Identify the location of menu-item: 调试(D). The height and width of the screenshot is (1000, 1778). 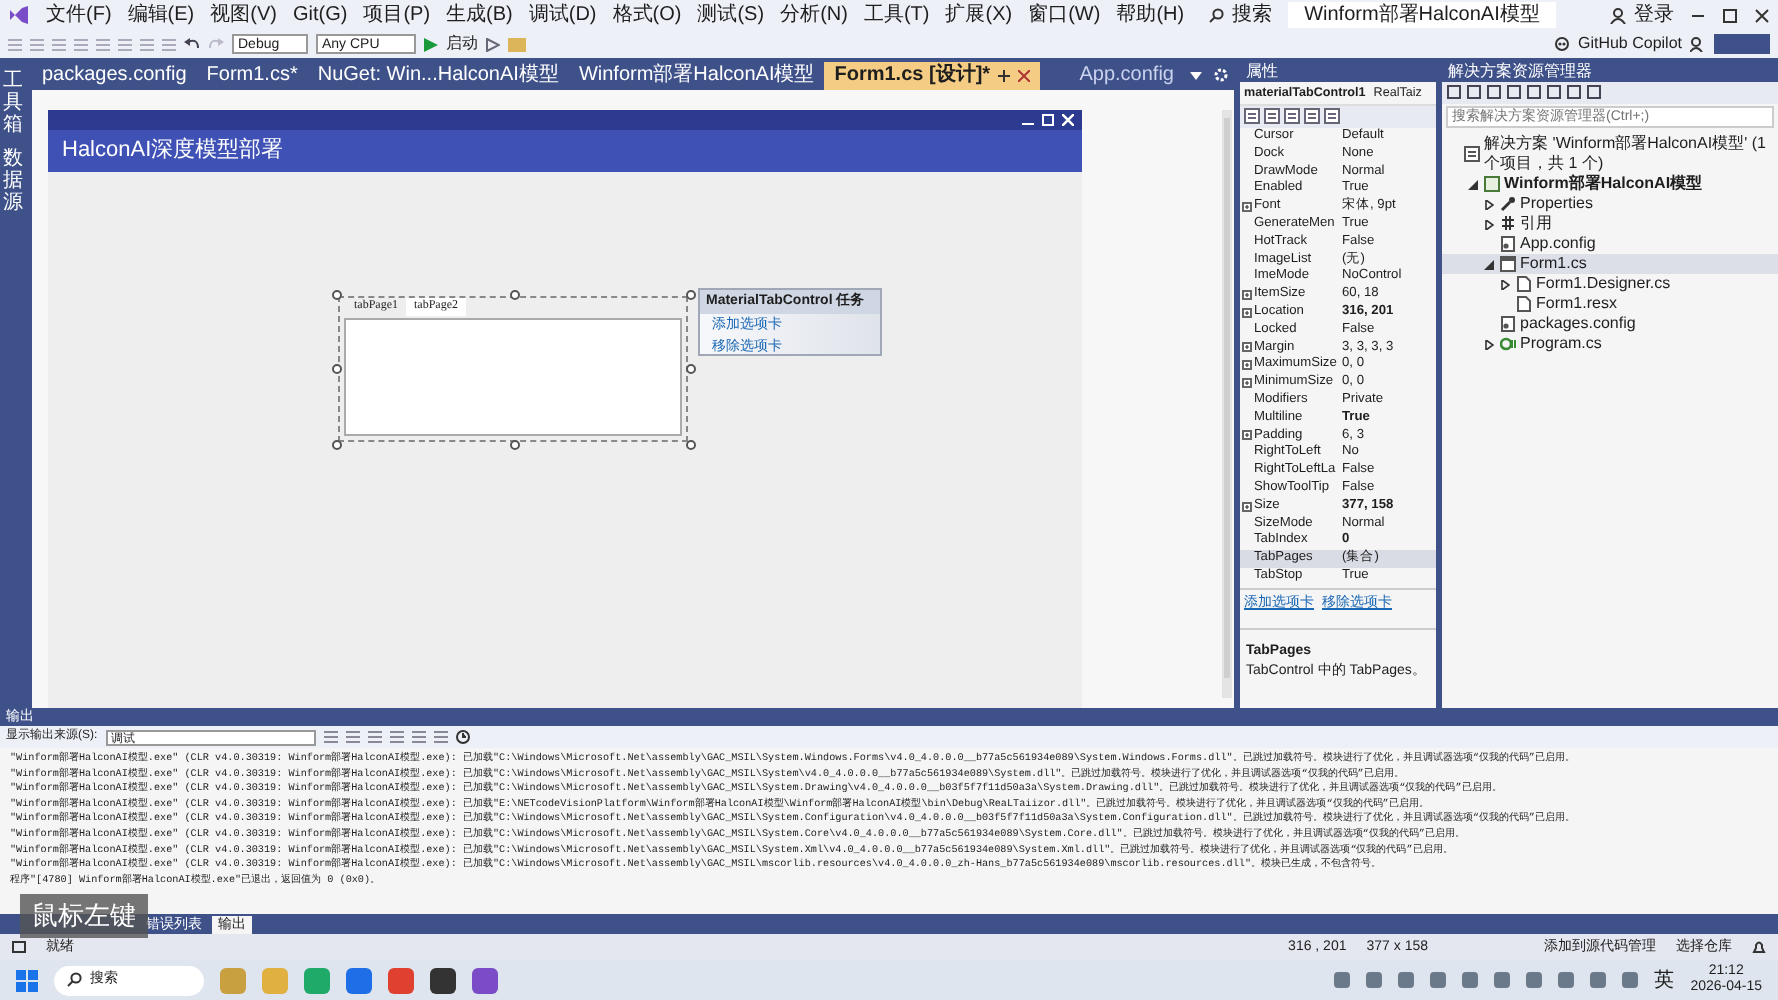
(562, 15).